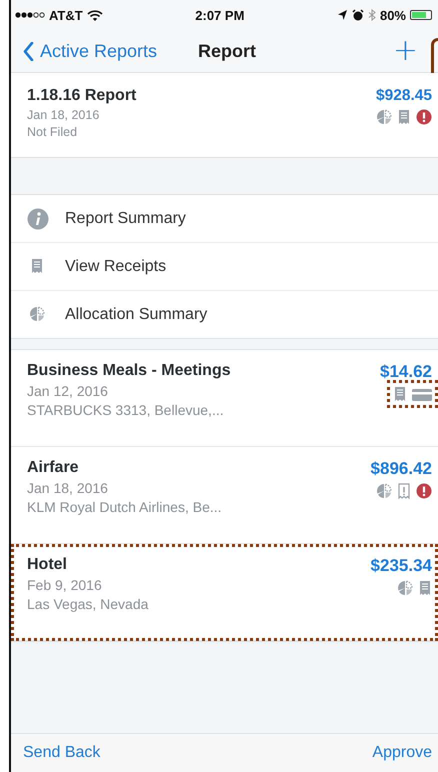 The image size is (438, 772). Describe the element at coordinates (224, 115) in the screenshot. I see `report-header: 1.18.16 Report Jan 18, 2016 Not Filed $928.45` at that location.